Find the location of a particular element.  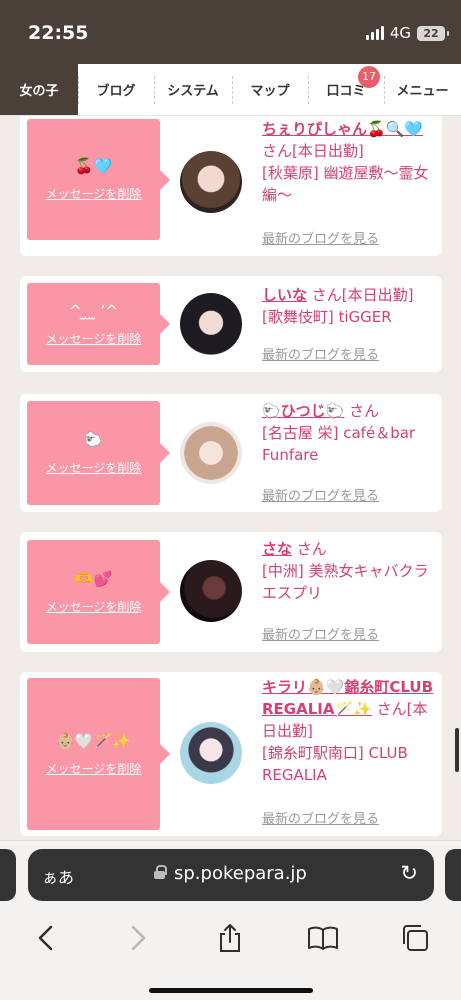

girl-name-link: さな is located at coordinates (277, 549).